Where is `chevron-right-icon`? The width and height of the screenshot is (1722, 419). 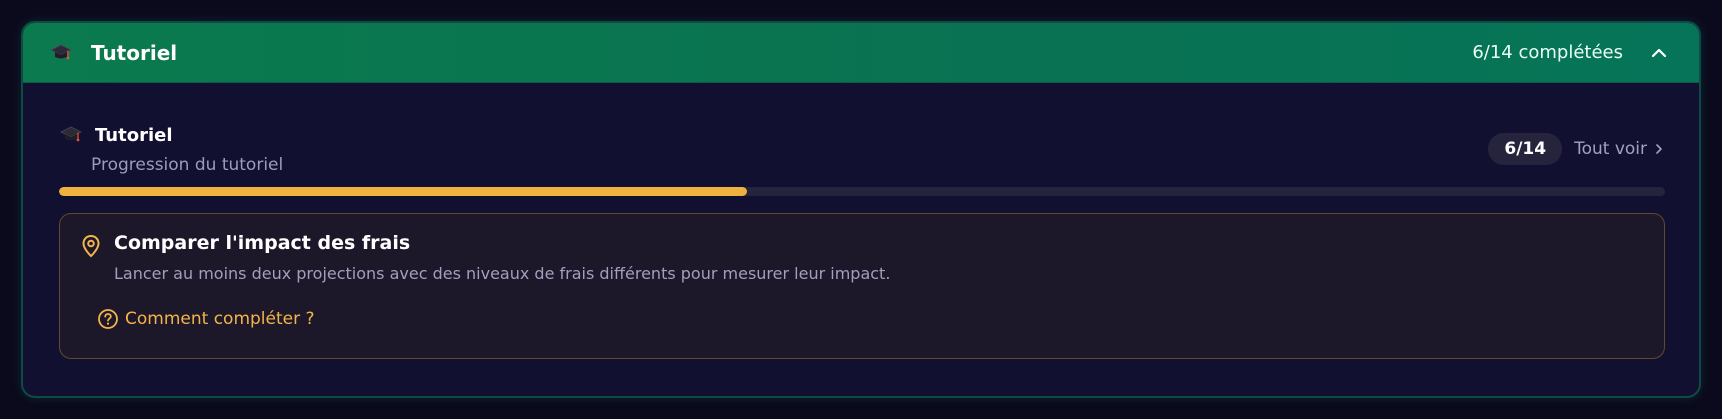 chevron-right-icon is located at coordinates (1659, 149).